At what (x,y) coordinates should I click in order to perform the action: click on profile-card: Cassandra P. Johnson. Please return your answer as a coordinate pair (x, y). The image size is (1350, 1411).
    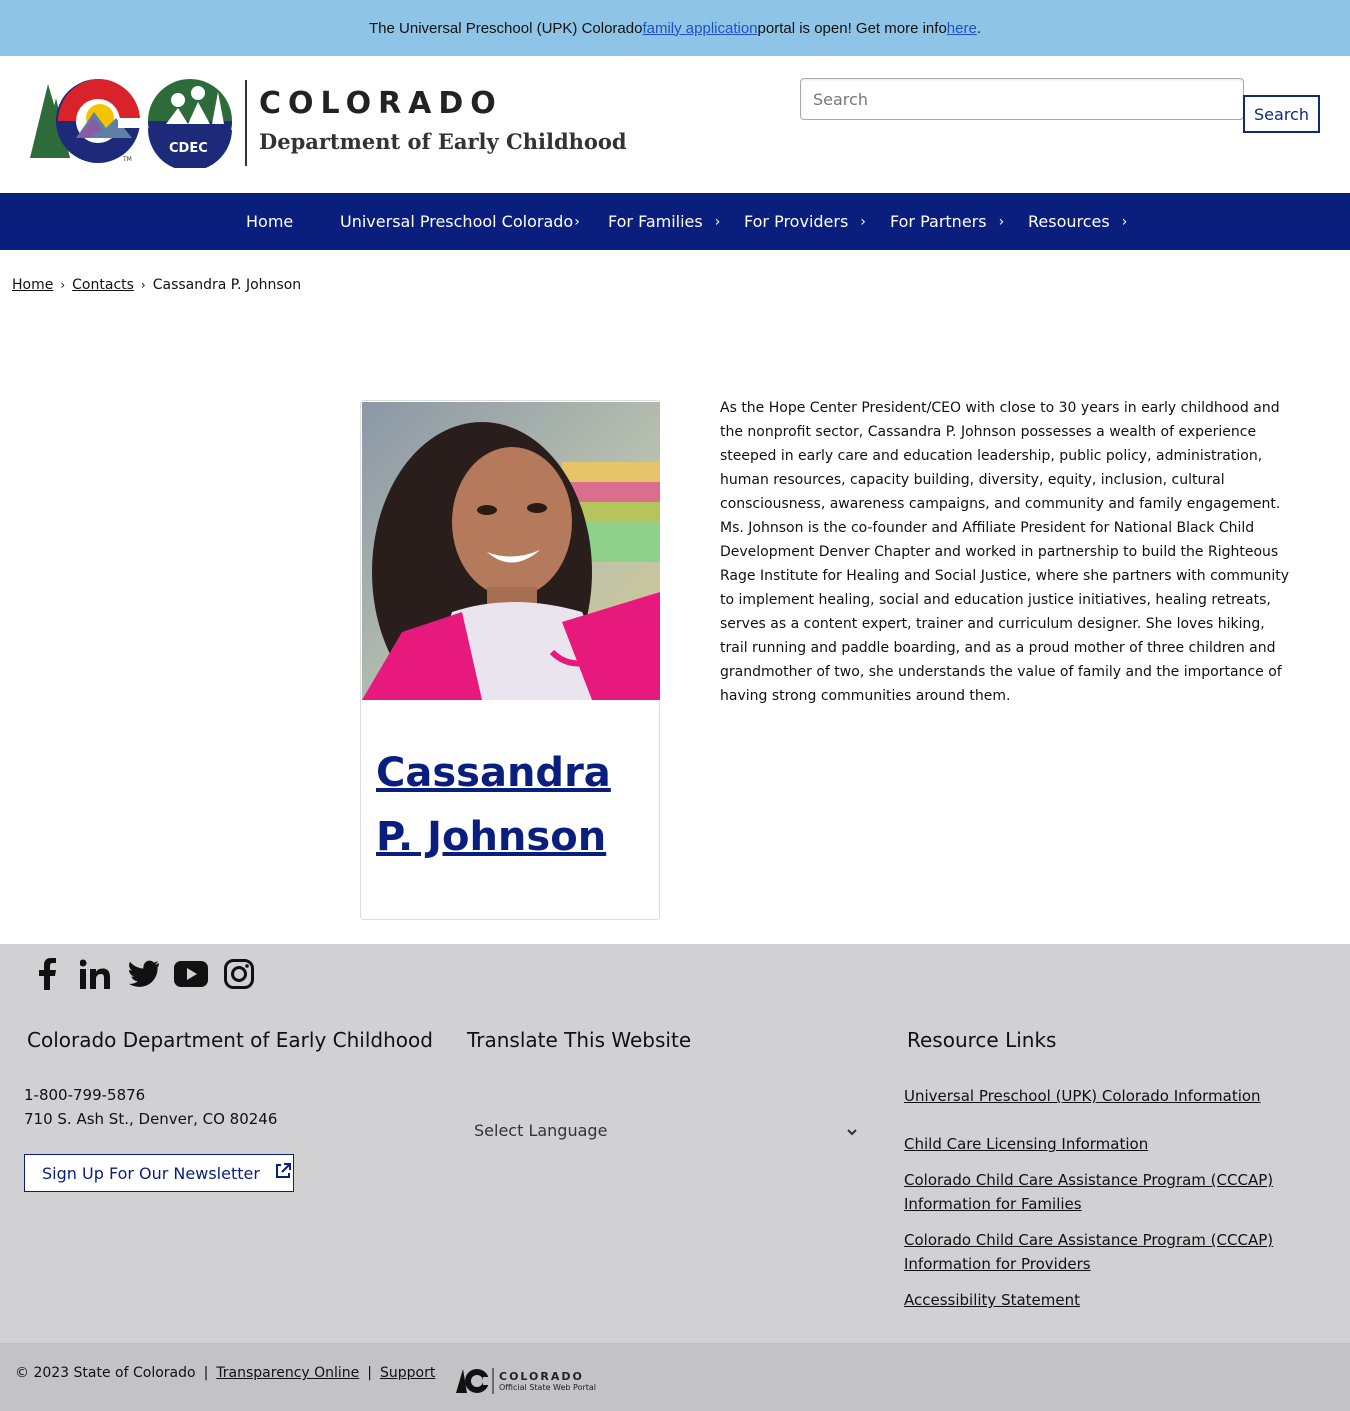
    Looking at the image, I should click on (510, 660).